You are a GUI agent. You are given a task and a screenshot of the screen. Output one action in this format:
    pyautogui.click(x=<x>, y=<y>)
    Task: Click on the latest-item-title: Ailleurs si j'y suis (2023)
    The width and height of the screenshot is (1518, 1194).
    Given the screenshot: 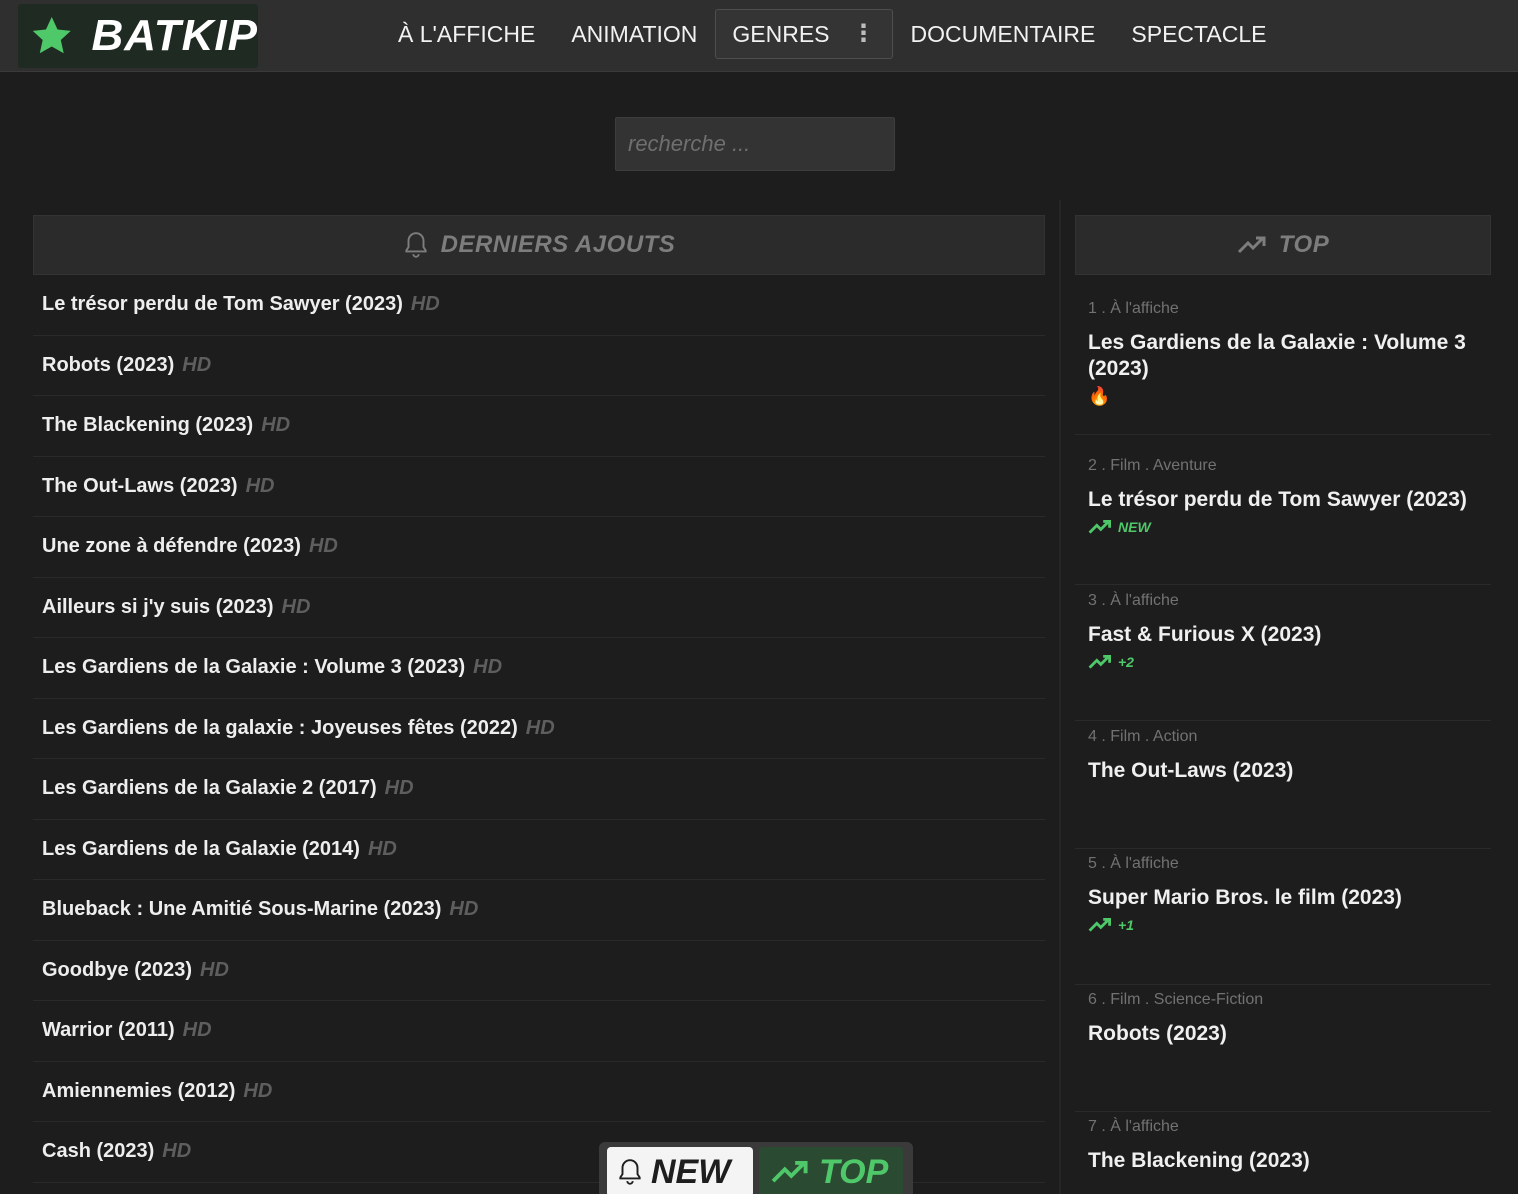 What is the action you would take?
    pyautogui.click(x=158, y=606)
    